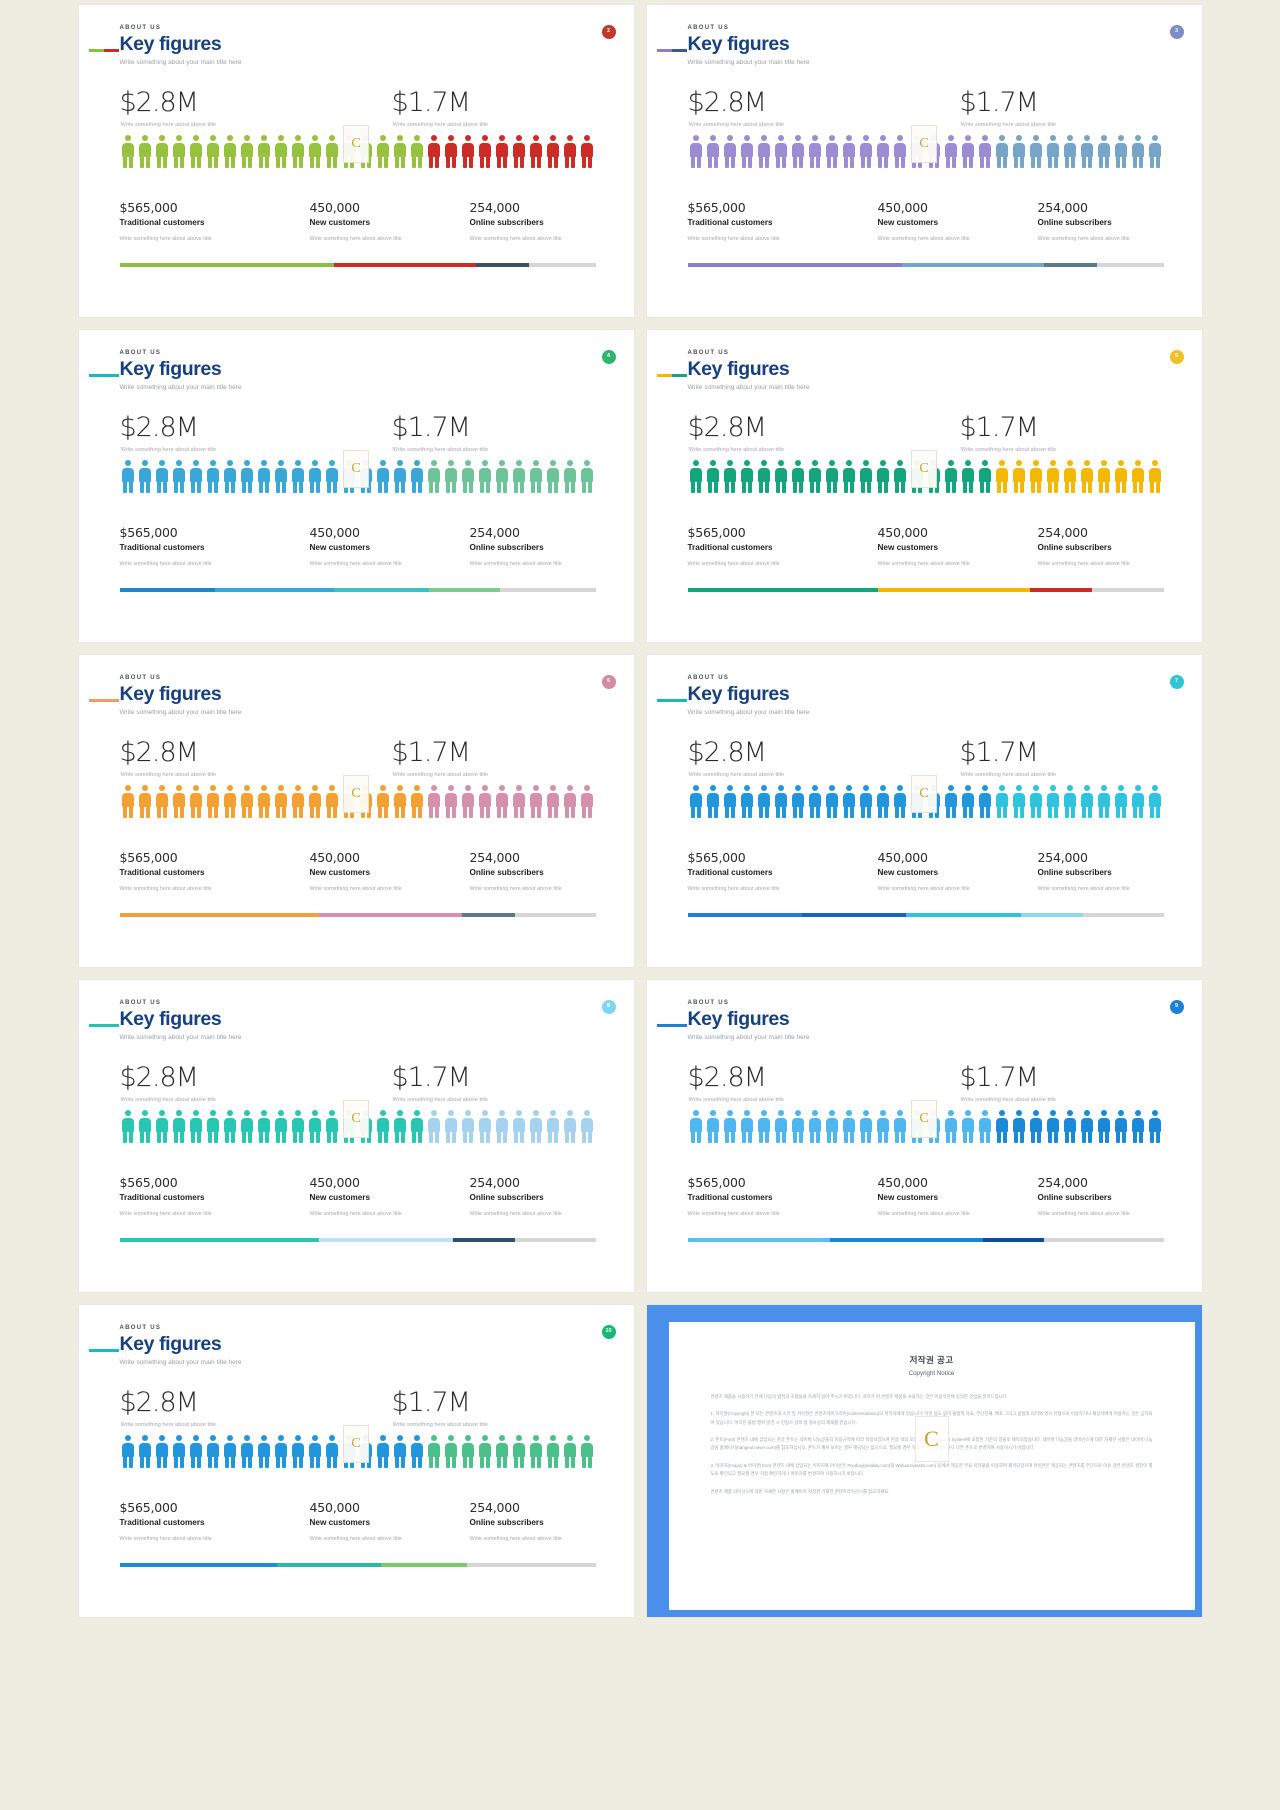  I want to click on accent-rule-right, so click(111, 1025).